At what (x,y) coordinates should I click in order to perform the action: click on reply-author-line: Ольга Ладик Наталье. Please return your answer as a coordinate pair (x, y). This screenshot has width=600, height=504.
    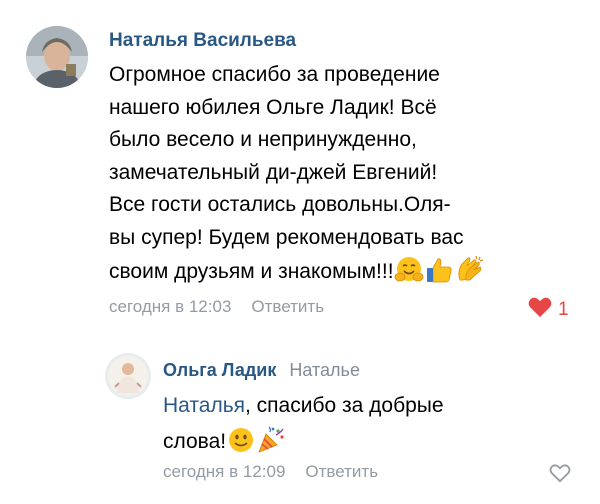
    Looking at the image, I should click on (261, 370).